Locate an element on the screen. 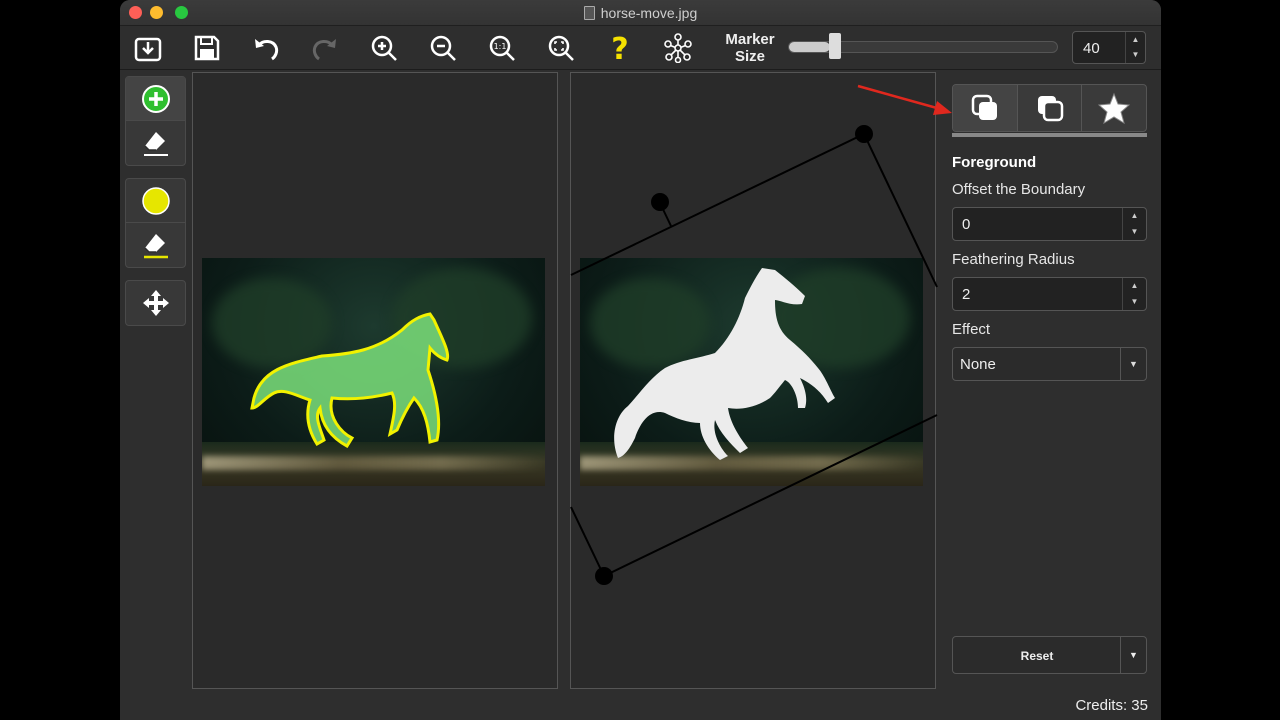 The height and width of the screenshot is (720, 1280). move-tool-button is located at coordinates (155, 303).